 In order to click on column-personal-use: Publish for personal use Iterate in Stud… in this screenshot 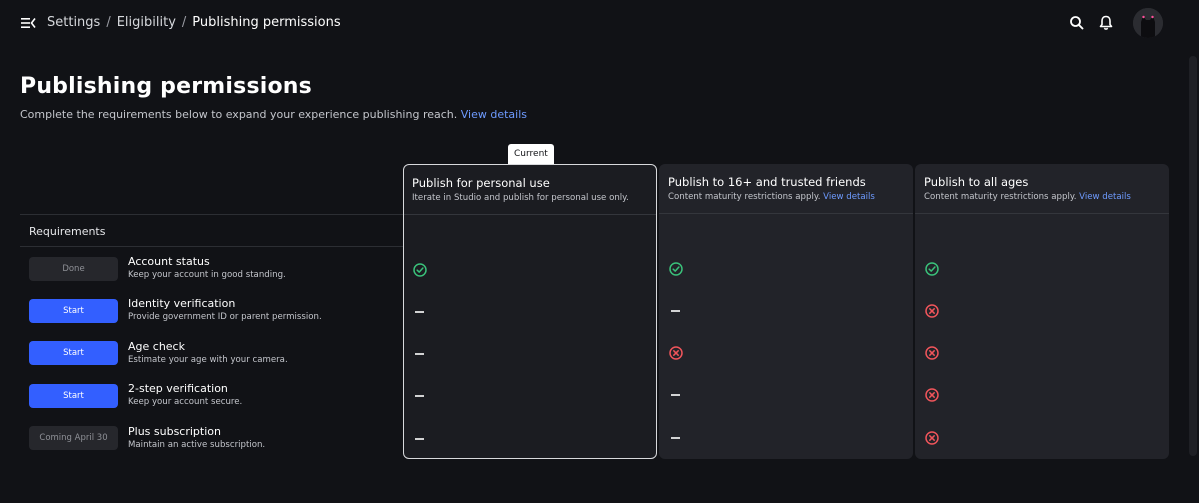, I will do `click(530, 311)`.